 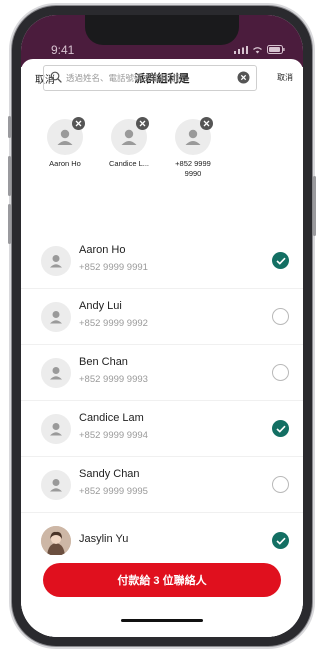 What do you see at coordinates (9, 127) in the screenshot?
I see `mute-switch` at bounding box center [9, 127].